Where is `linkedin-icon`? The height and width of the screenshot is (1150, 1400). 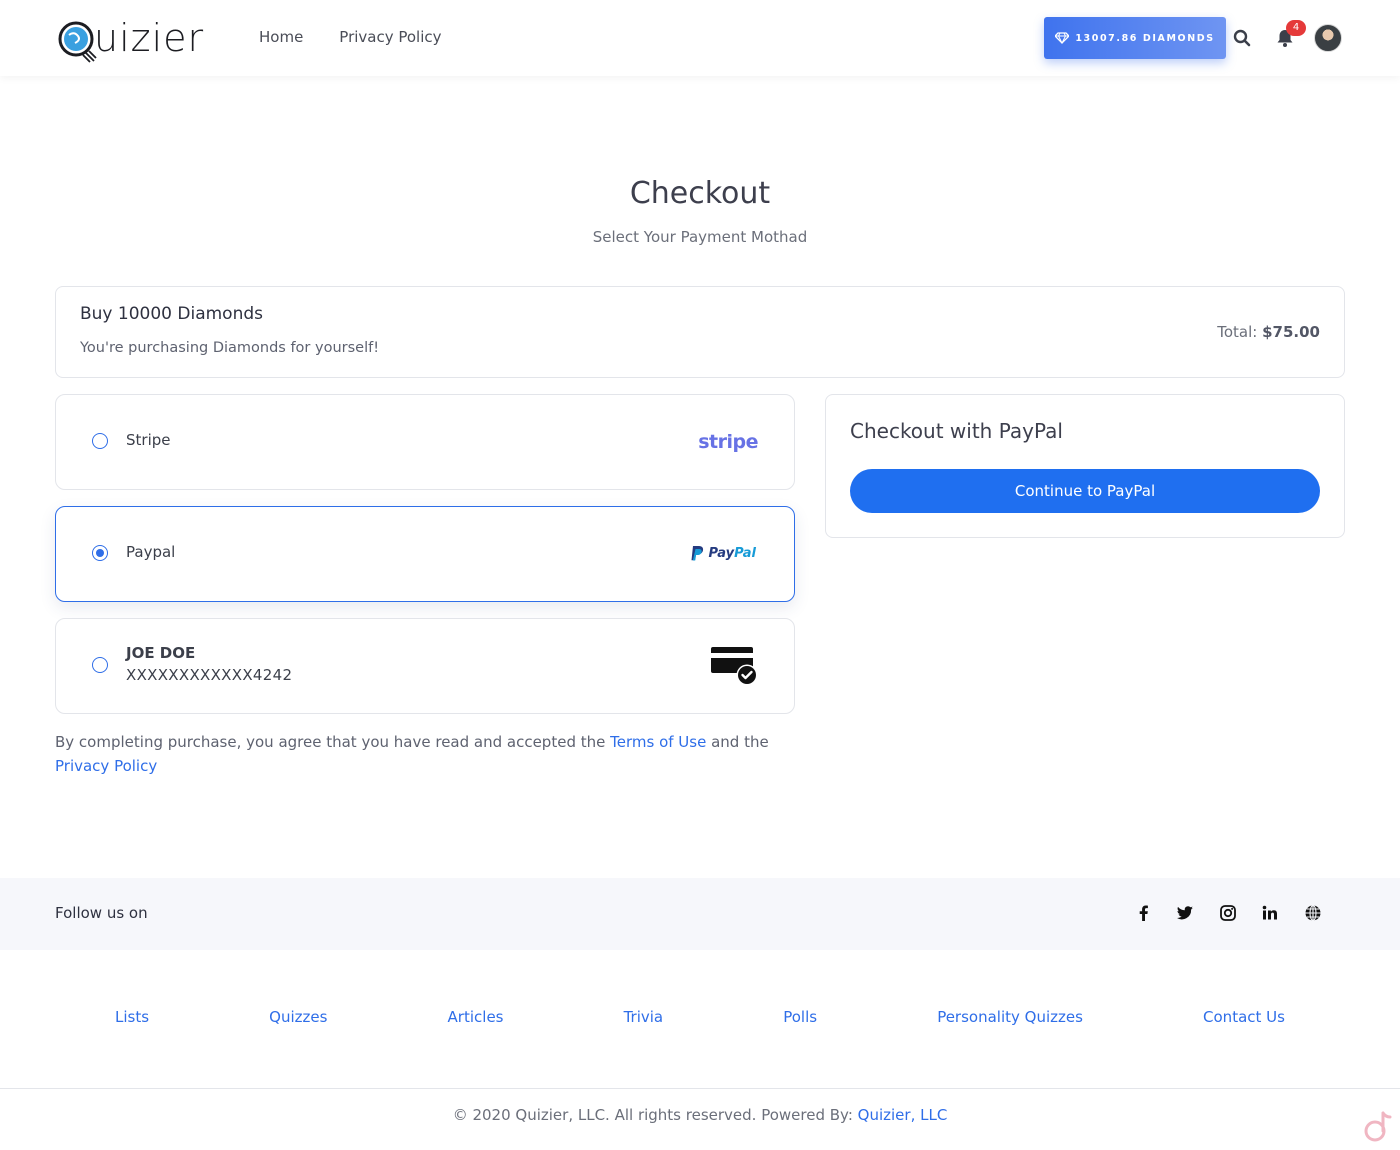 linkedin-icon is located at coordinates (1270, 913).